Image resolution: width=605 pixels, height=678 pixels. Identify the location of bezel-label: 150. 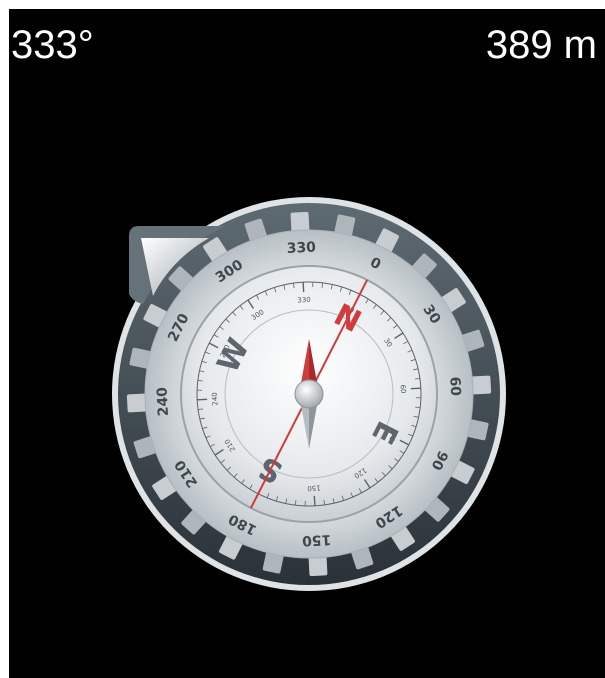
(316, 540).